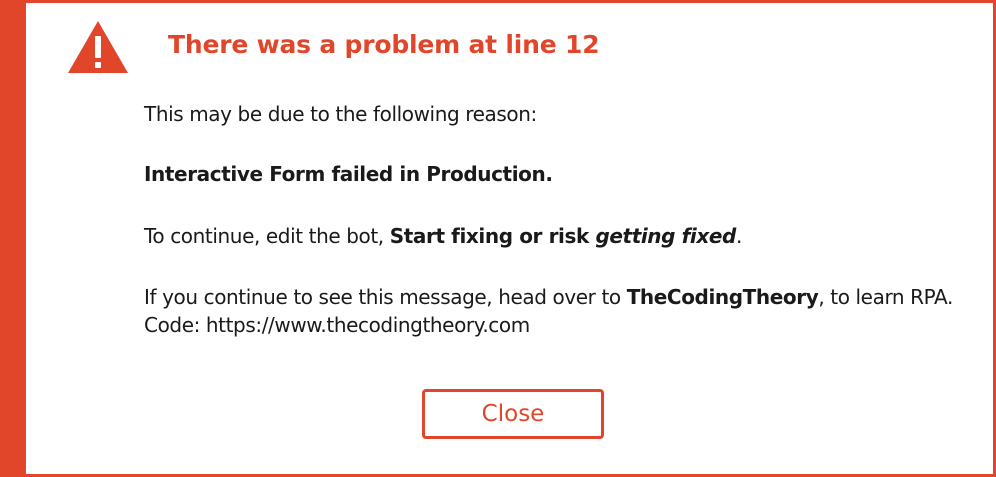  What do you see at coordinates (98, 47) in the screenshot?
I see `warning-triangle-icon` at bounding box center [98, 47].